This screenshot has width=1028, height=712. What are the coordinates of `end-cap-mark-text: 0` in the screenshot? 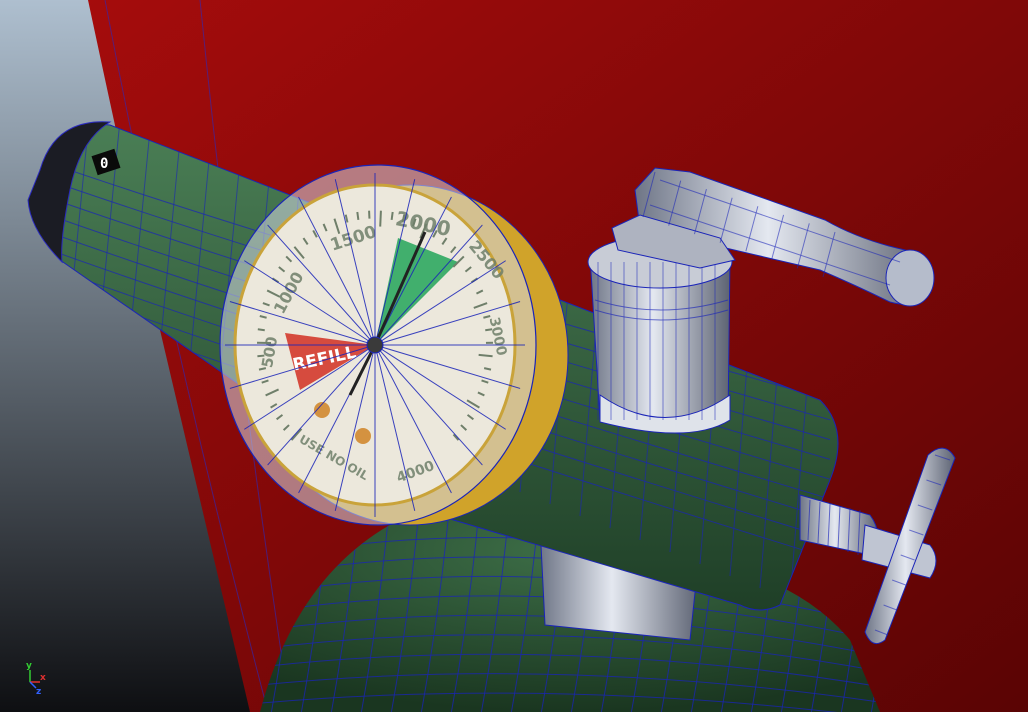 It's located at (104, 164).